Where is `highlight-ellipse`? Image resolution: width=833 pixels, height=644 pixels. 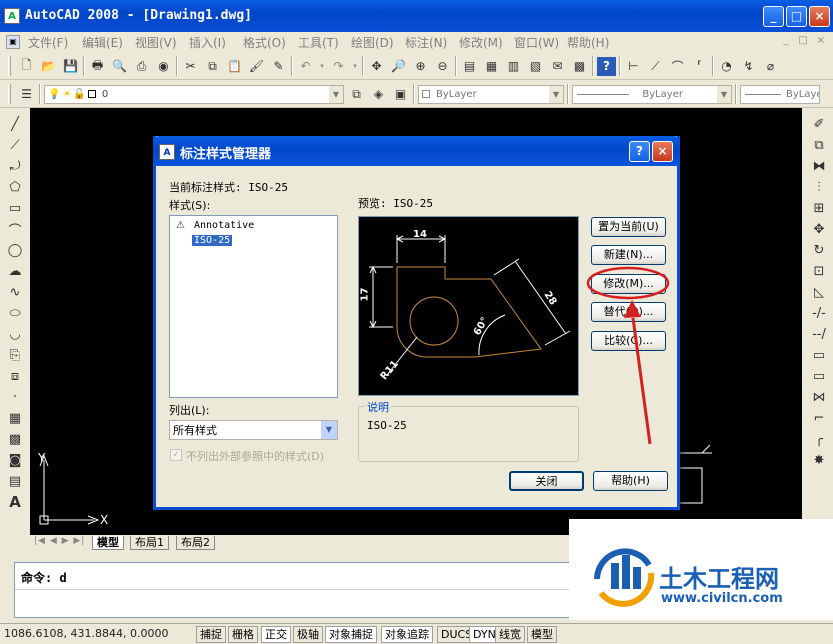
highlight-ellipse is located at coordinates (628, 283).